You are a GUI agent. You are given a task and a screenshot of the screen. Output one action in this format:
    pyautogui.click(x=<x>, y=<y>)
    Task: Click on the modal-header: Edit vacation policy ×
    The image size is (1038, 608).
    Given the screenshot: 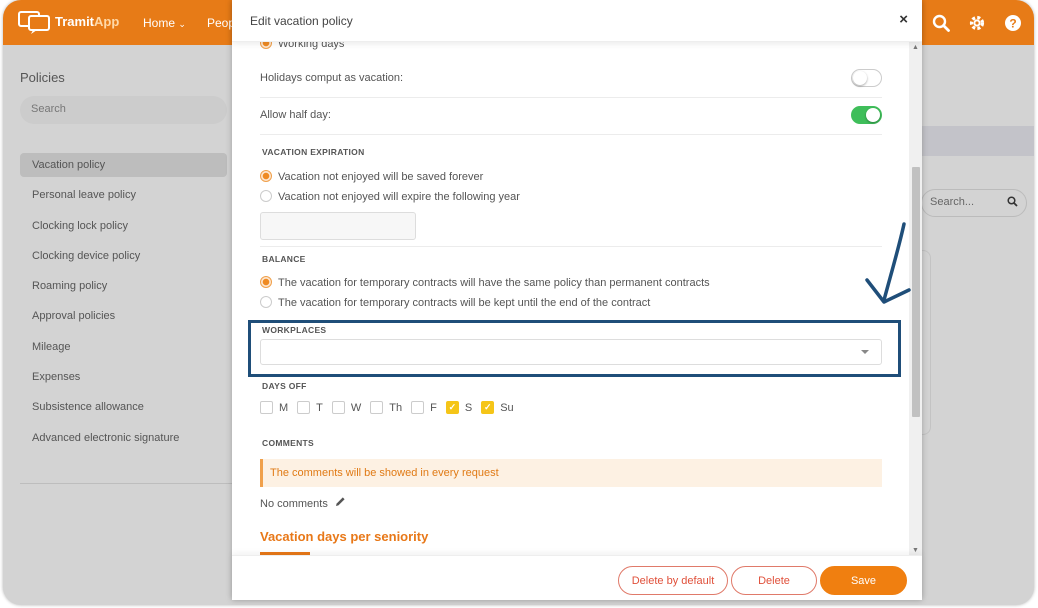 What is the action you would take?
    pyautogui.click(x=577, y=21)
    